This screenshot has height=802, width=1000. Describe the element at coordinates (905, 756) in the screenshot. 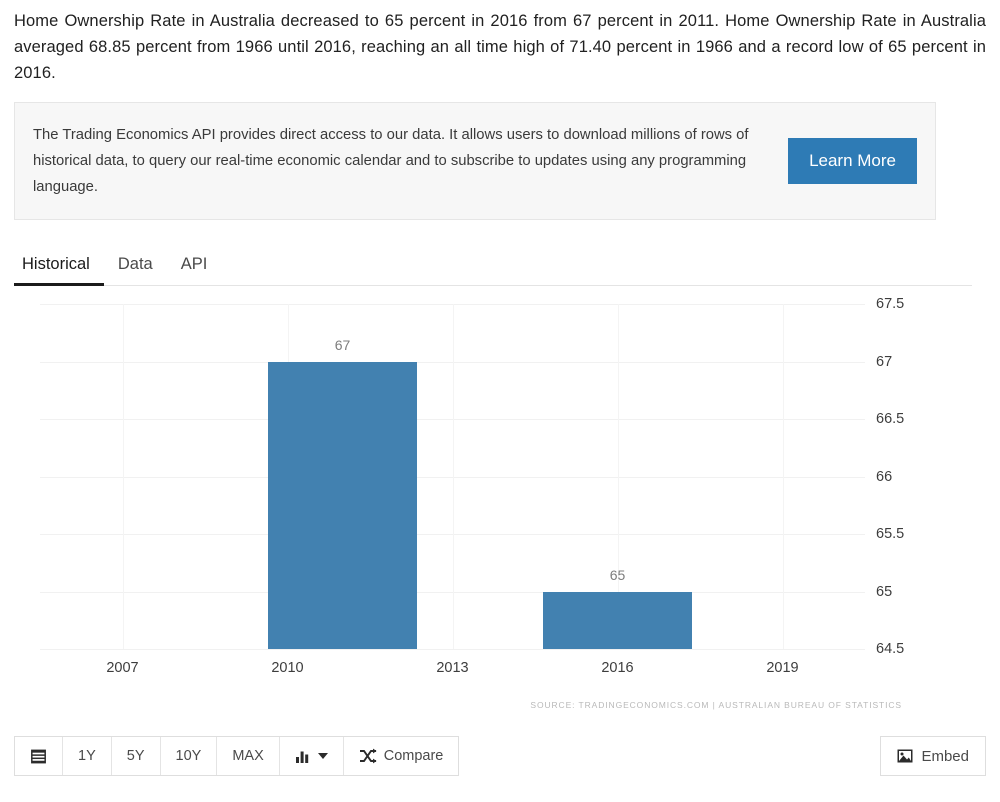

I see `image-icon` at that location.